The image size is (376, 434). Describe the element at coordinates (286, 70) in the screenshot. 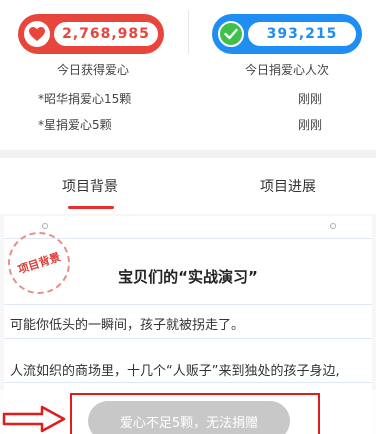

I see `donors-count-label: 今日捐爱心人次` at that location.